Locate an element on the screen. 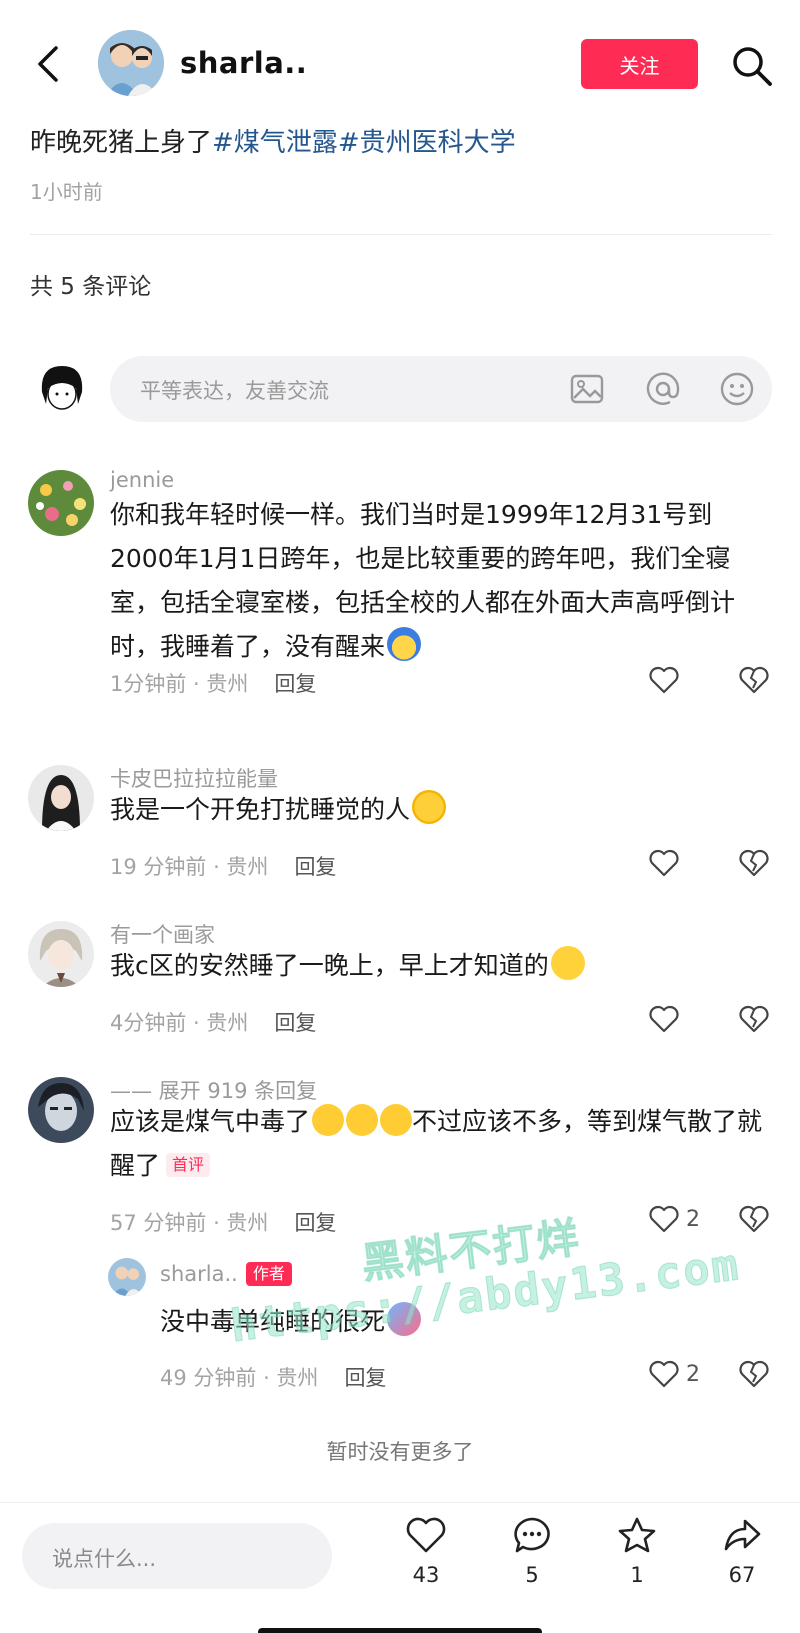 This screenshot has height=1633, width=800. reply-meta: 49 分钟前 · 贵州 回复 is located at coordinates (273, 1377).